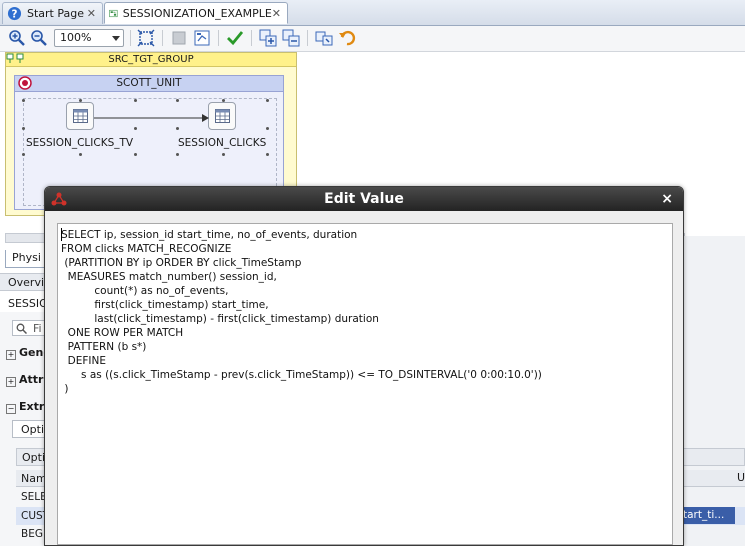 The height and width of the screenshot is (546, 745). What do you see at coordinates (291, 38) in the screenshot?
I see `collapse-all-icon` at bounding box center [291, 38].